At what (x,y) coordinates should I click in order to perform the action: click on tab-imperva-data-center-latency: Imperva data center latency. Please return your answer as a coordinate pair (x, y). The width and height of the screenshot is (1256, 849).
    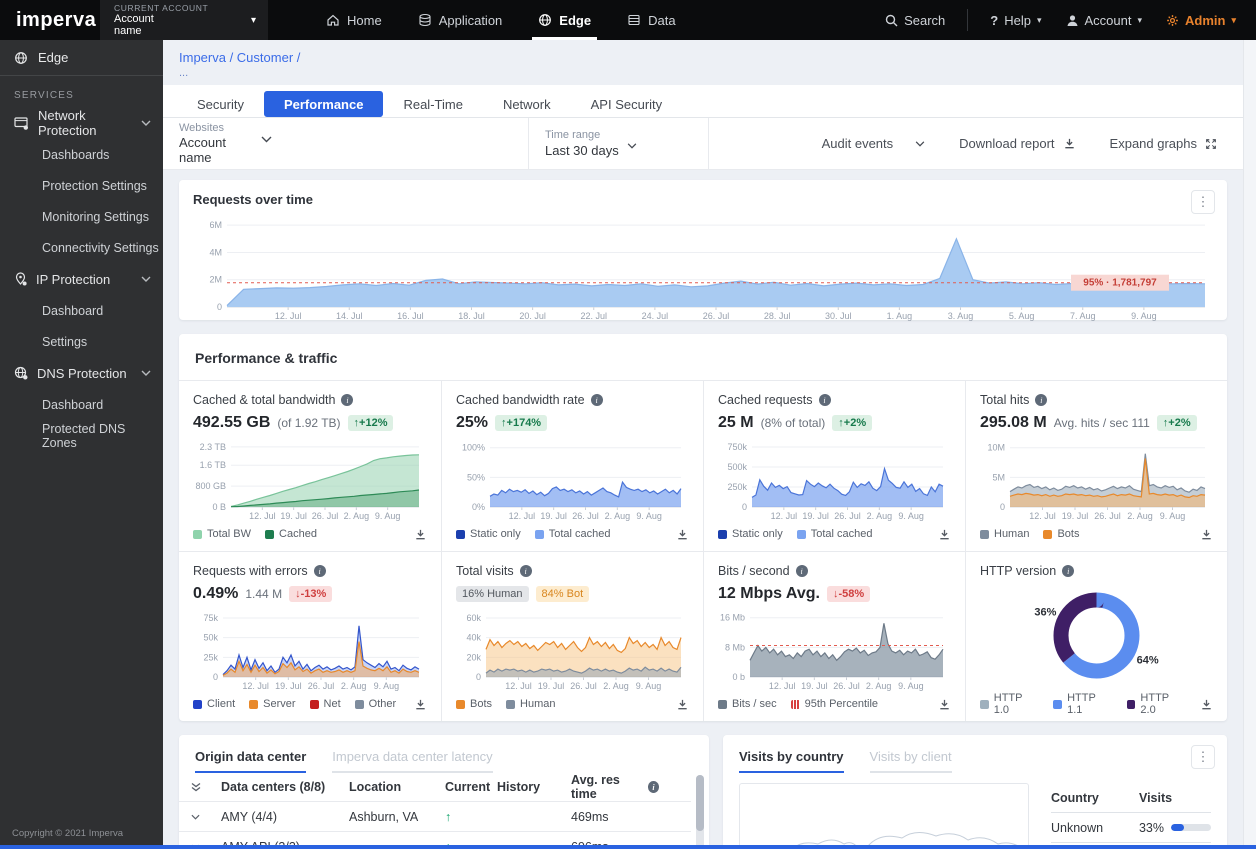
    Looking at the image, I should click on (412, 761).